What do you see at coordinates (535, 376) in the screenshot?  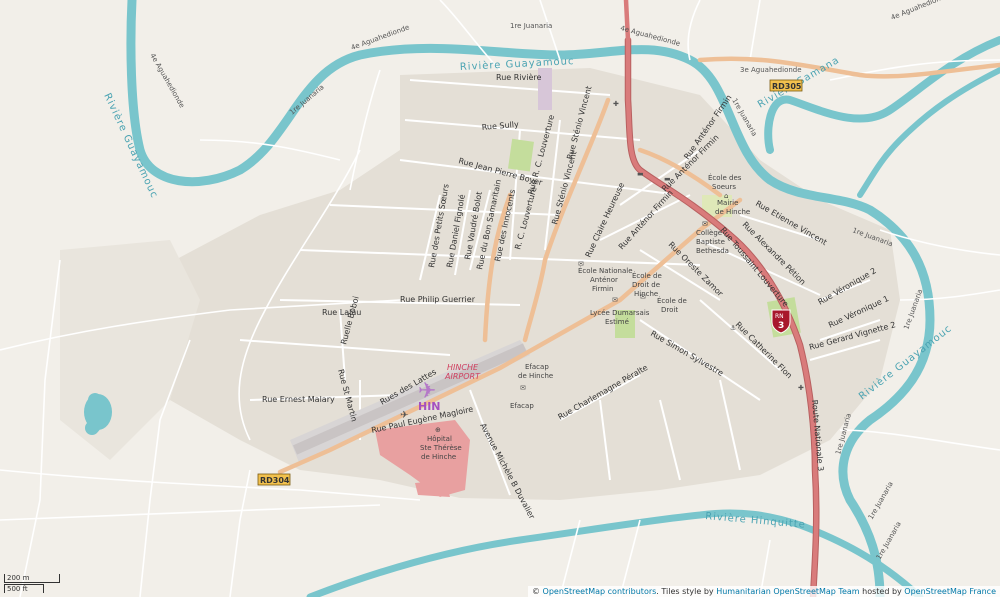 I see `label-efacap-1-2: de Hinche` at bounding box center [535, 376].